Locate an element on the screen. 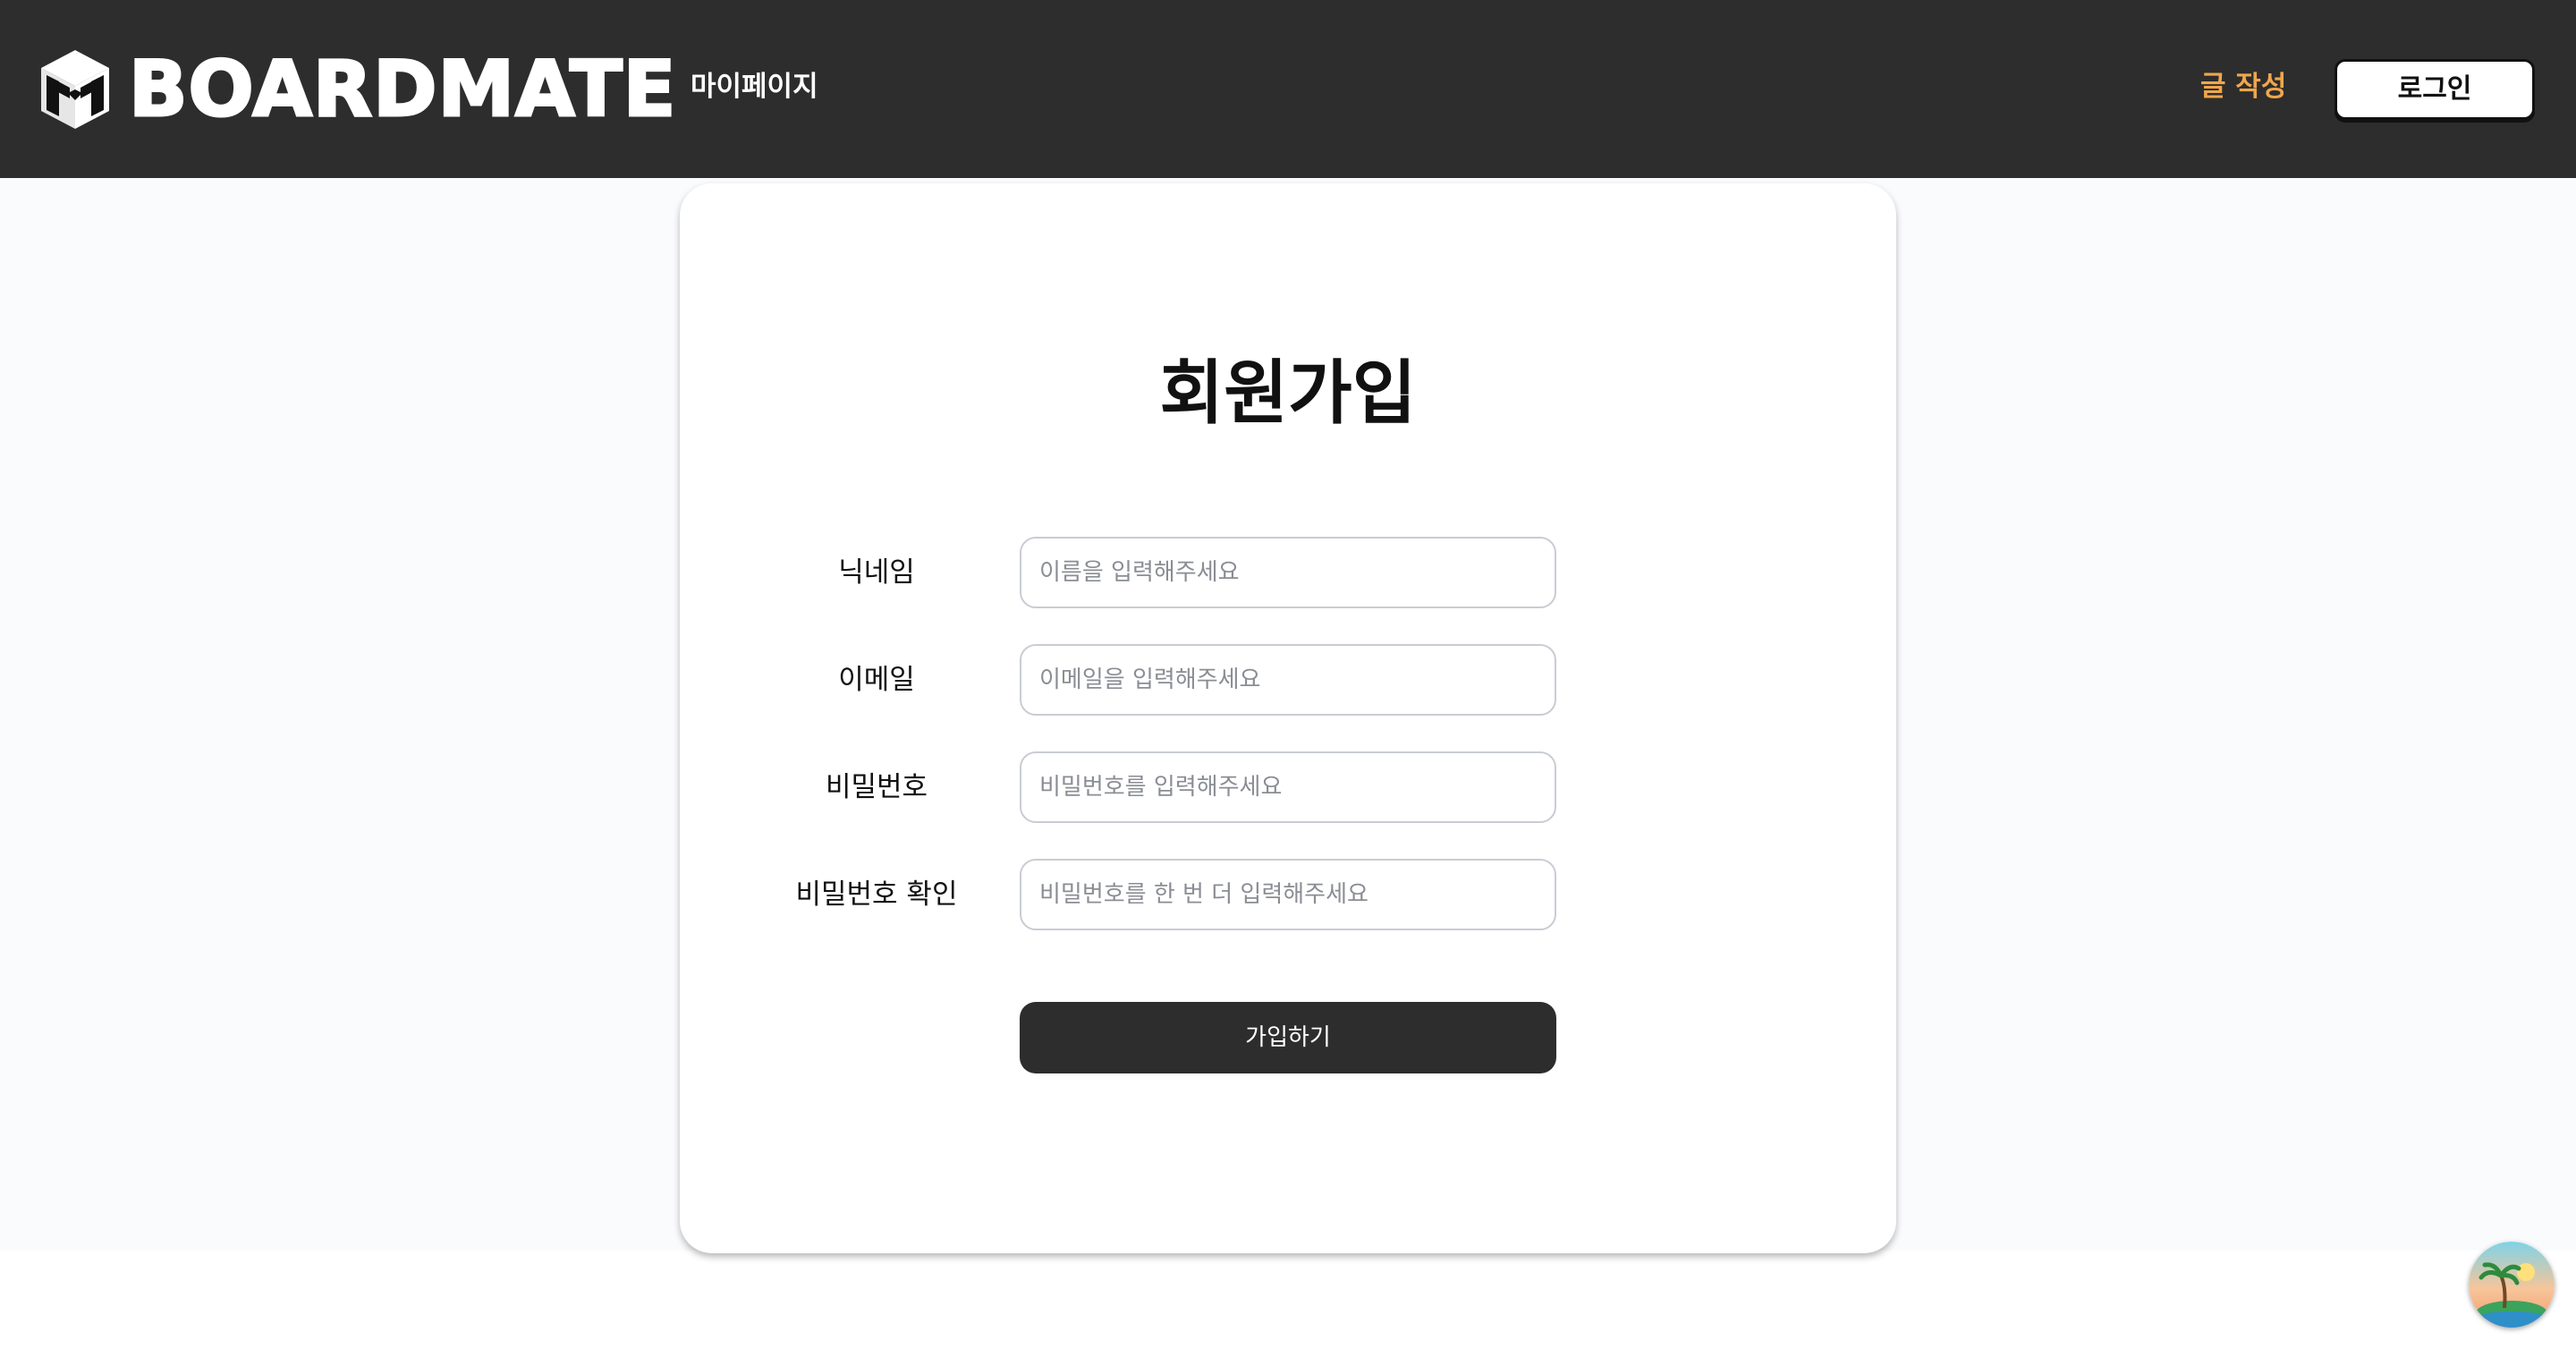  nav-mypage-link: 마이페이지 is located at coordinates (754, 86).